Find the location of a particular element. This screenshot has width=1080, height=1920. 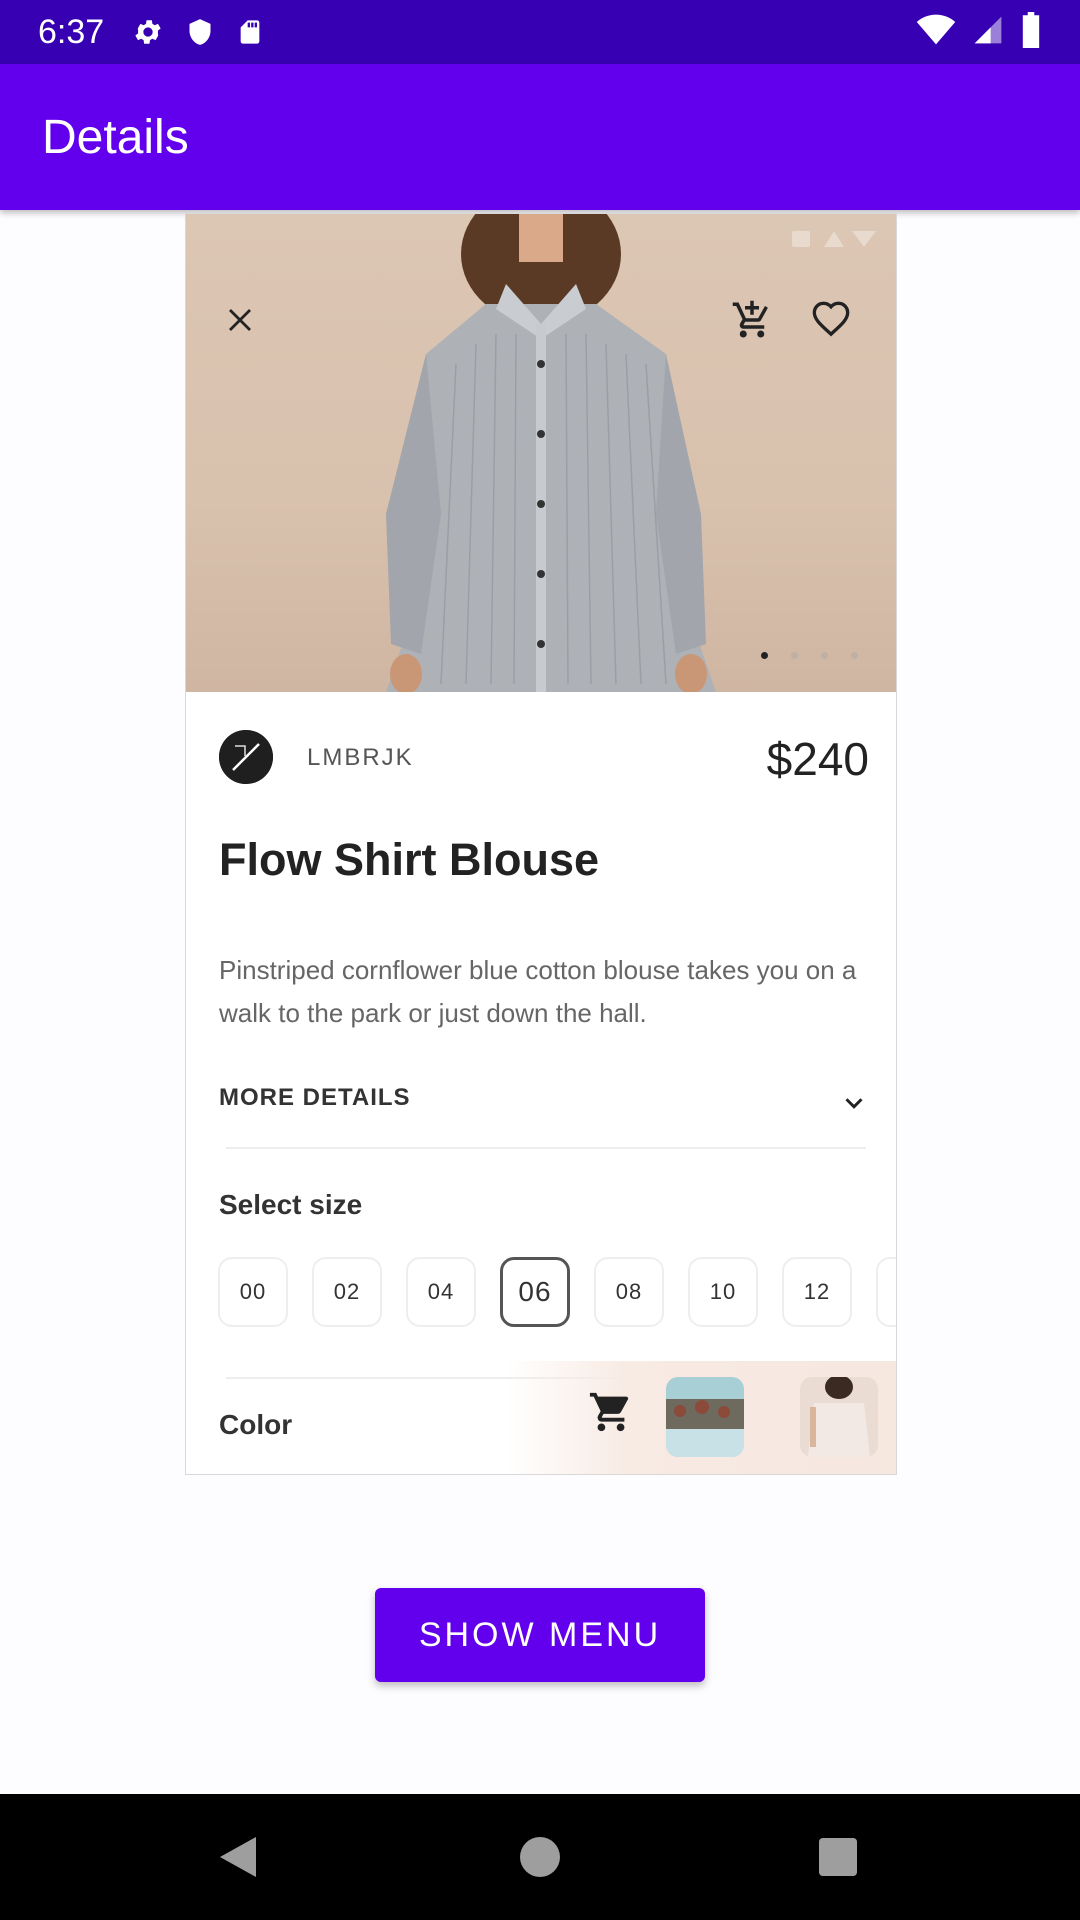

home-button is located at coordinates (540, 1857).